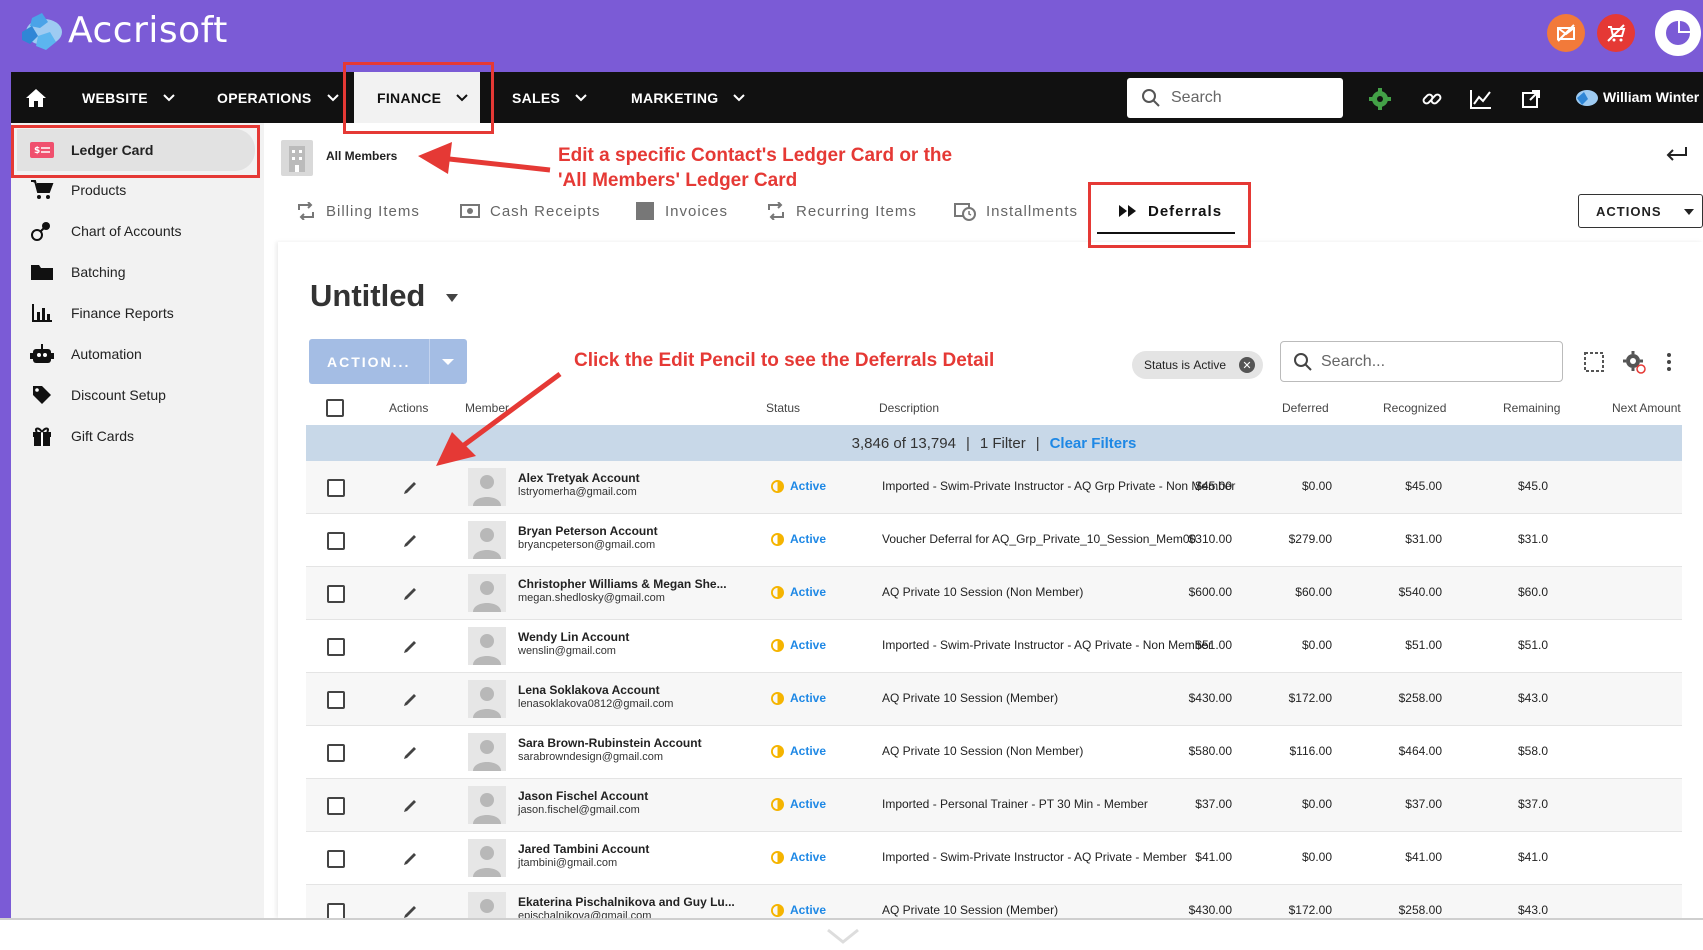  I want to click on member-name: Lena Soklakova Account, so click(589, 690).